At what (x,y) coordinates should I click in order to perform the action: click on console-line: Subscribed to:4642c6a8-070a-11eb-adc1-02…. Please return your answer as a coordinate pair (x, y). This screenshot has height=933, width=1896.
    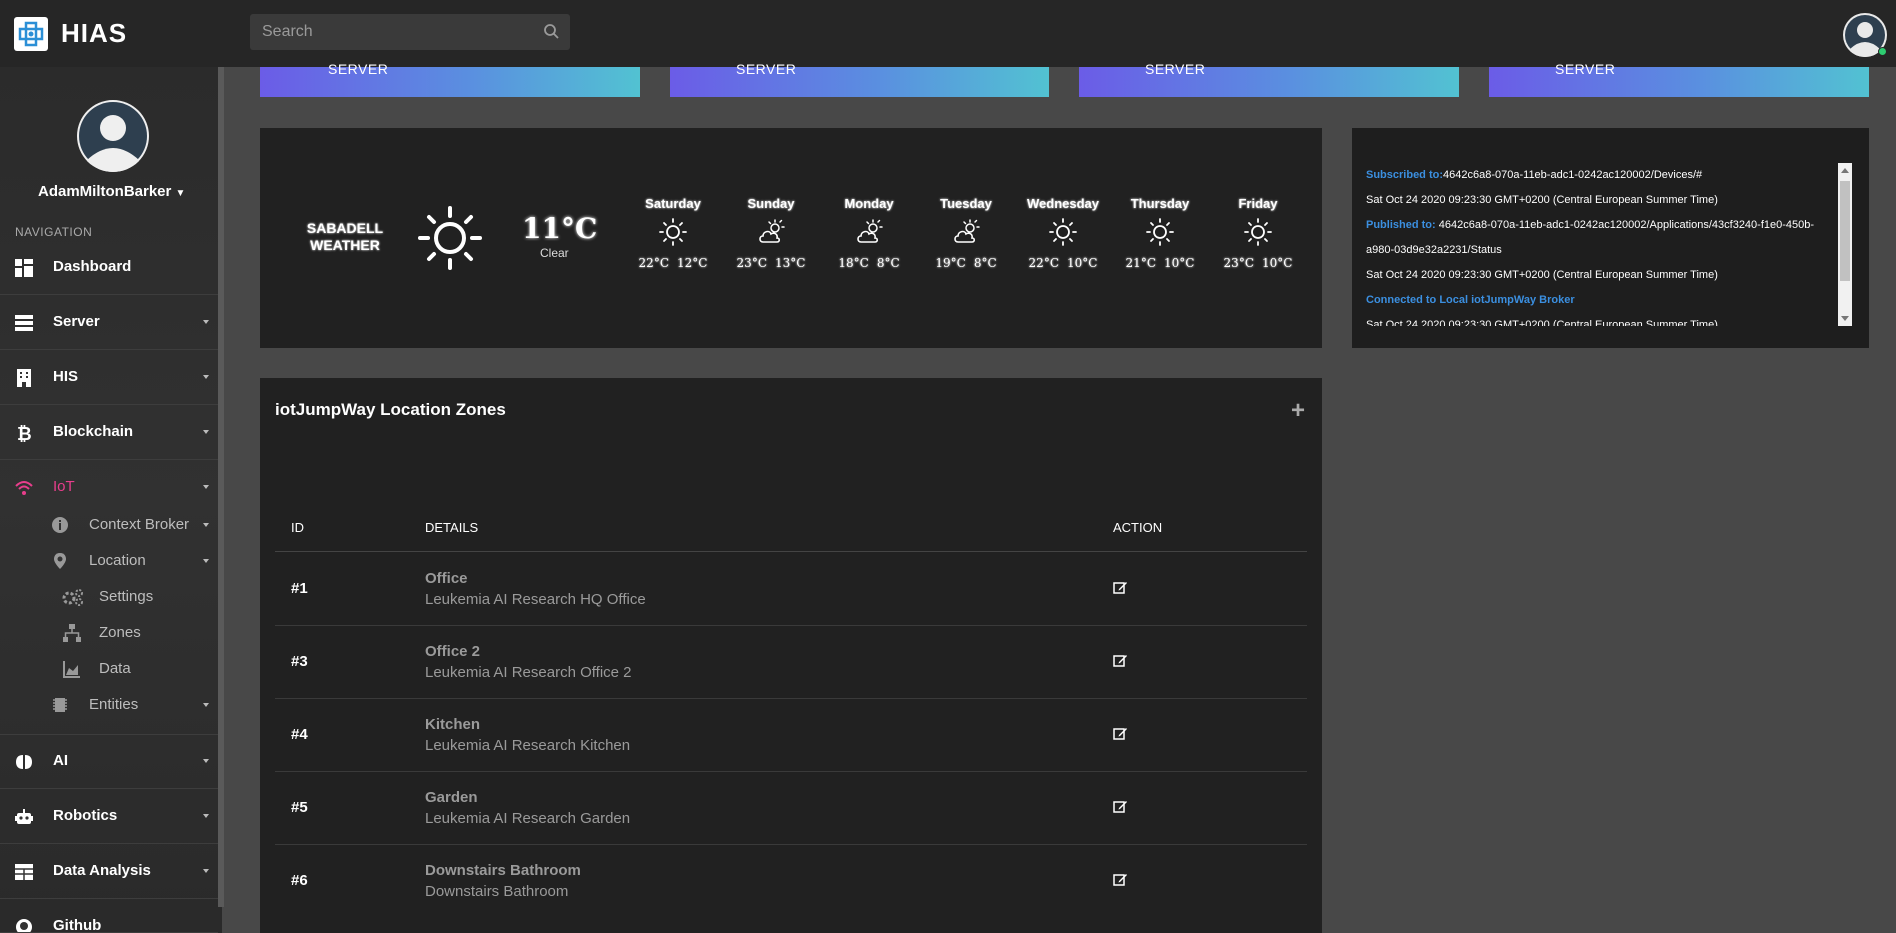
    Looking at the image, I should click on (1603, 175).